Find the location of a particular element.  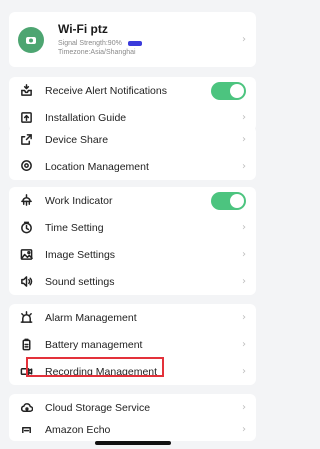

row-label: Recording Management is located at coordinates (101, 371).